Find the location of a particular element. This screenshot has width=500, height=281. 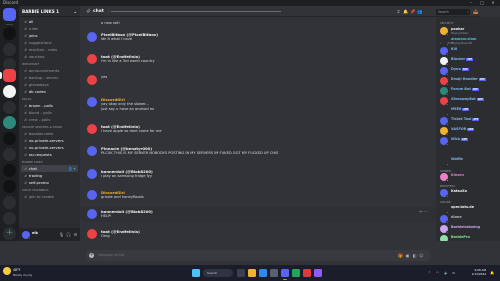

server-header: BARBIE LINKS 1 ⌄ is located at coordinates (49, 11).